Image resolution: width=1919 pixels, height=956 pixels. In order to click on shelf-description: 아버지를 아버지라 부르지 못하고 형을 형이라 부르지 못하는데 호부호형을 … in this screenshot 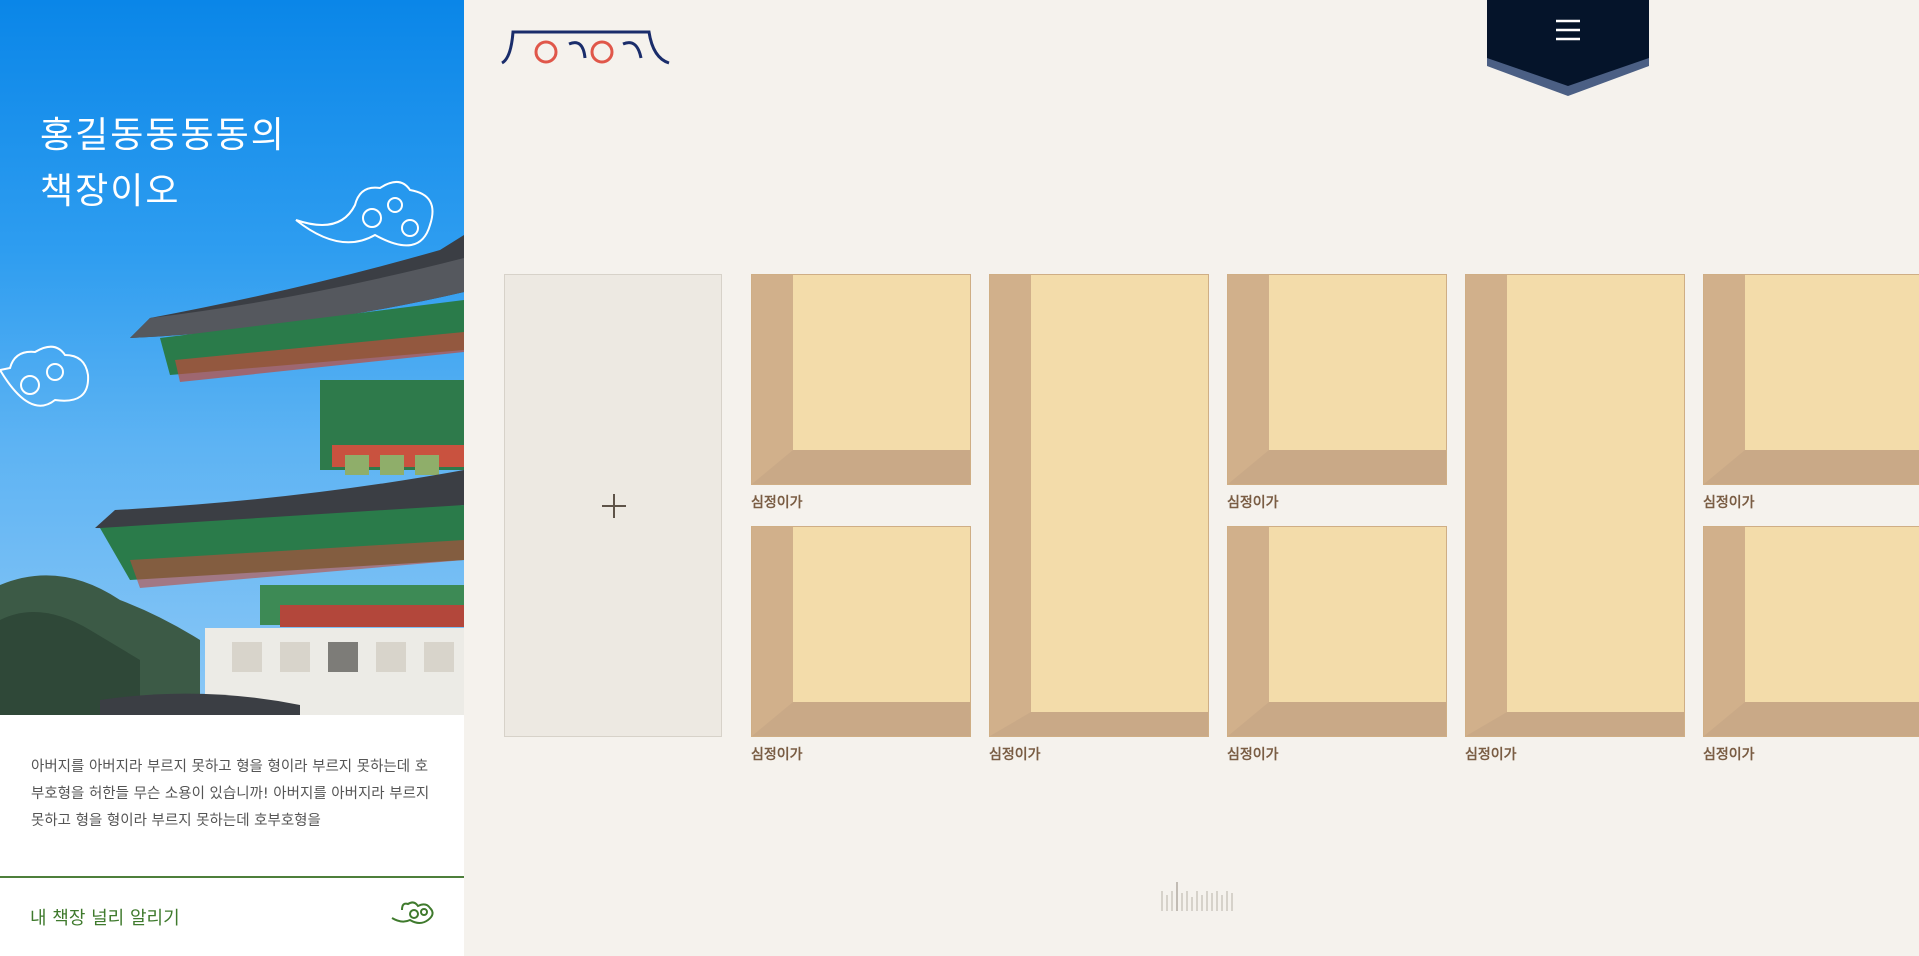, I will do `click(230, 794)`.